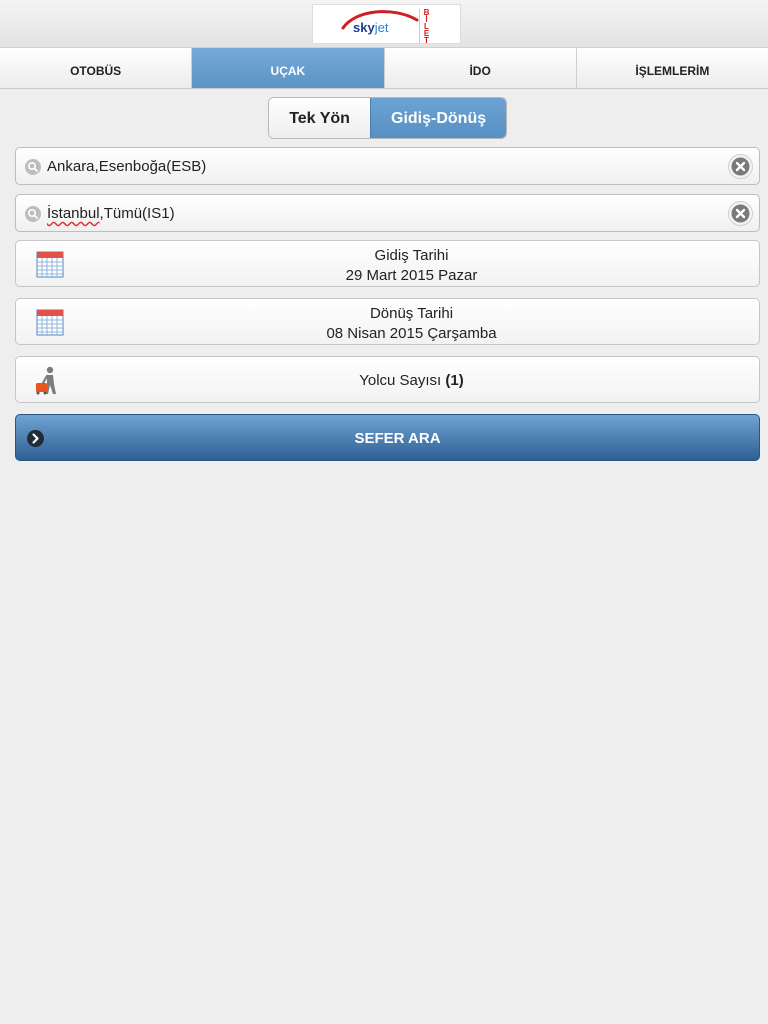 The height and width of the screenshot is (1024, 768). I want to click on round-trip-button: Gidiş-Dönüş, so click(438, 118).